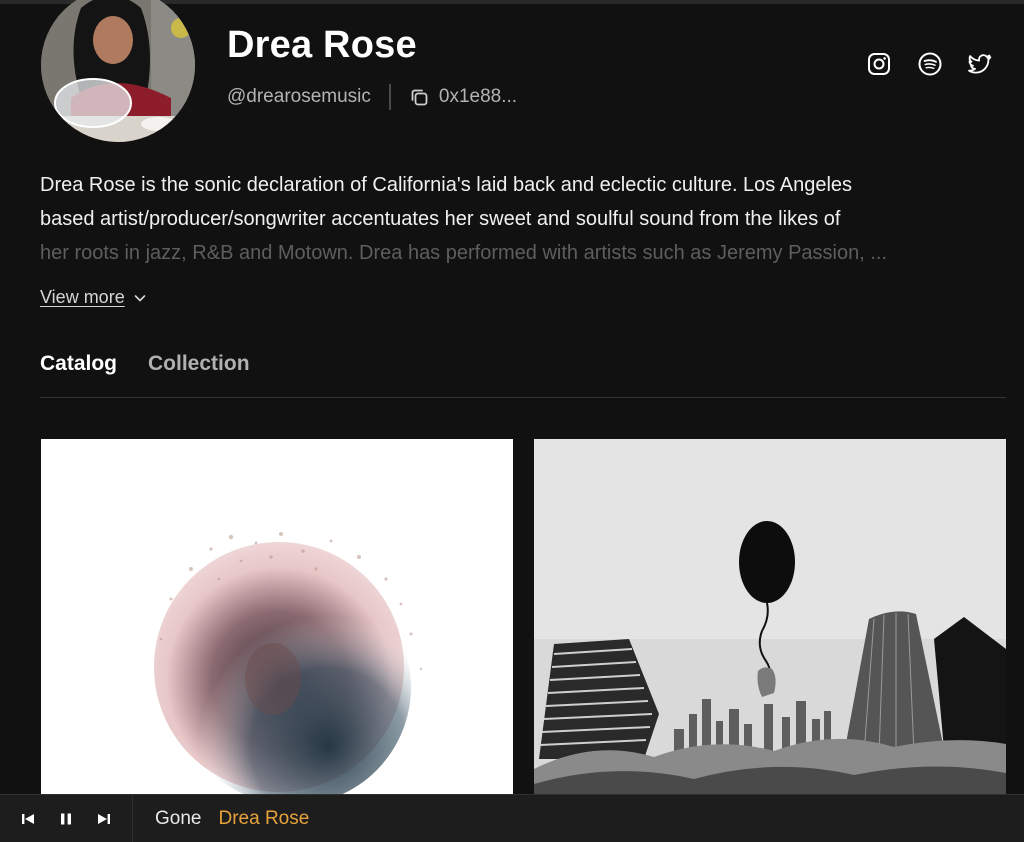  What do you see at coordinates (140, 297) in the screenshot?
I see `chevron-down-icon` at bounding box center [140, 297].